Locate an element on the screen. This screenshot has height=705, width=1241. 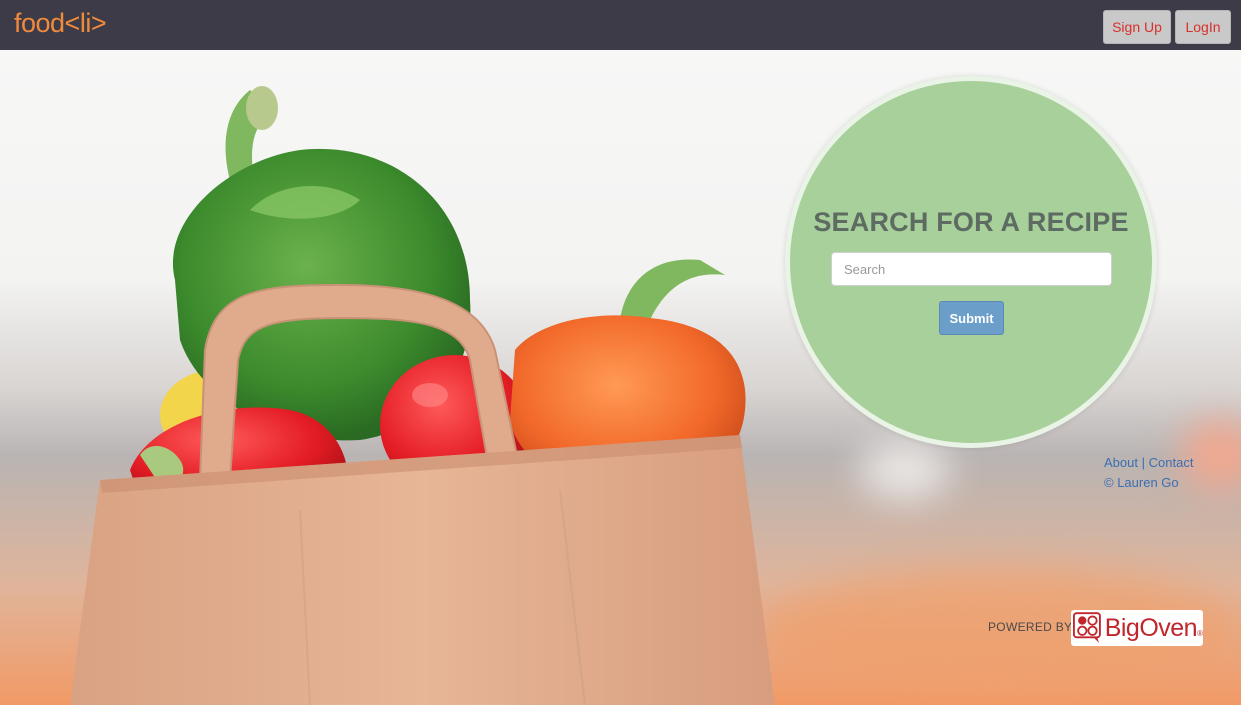
bigoven-logo: BigOven ® is located at coordinates (1137, 628).